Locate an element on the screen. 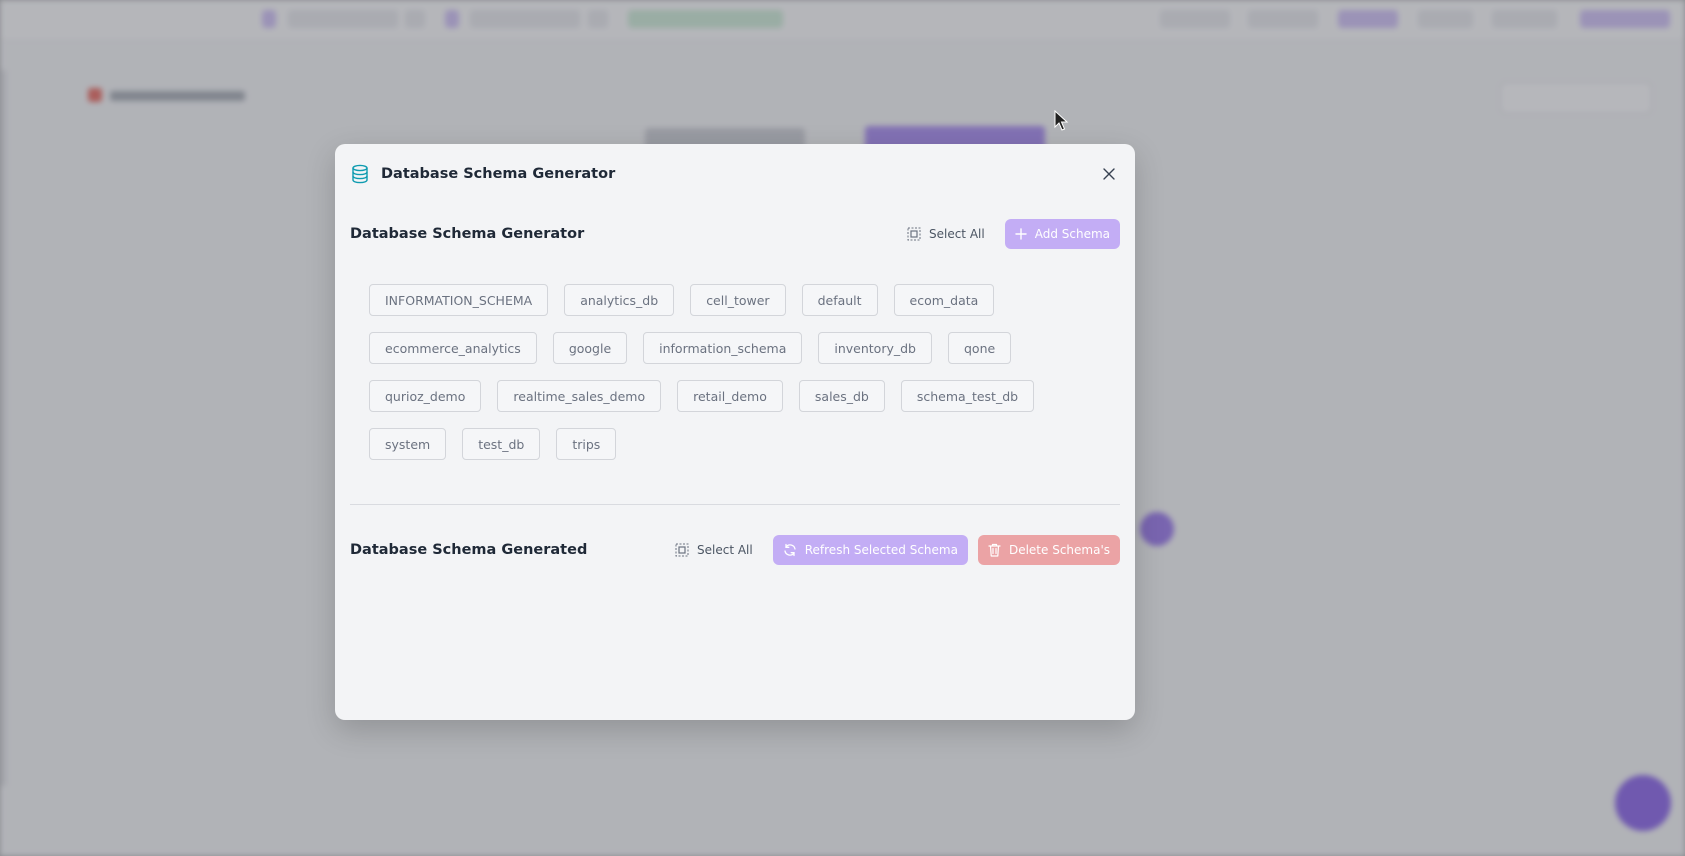 The width and height of the screenshot is (1685, 856). schema-chip: schema_test_db is located at coordinates (967, 396).